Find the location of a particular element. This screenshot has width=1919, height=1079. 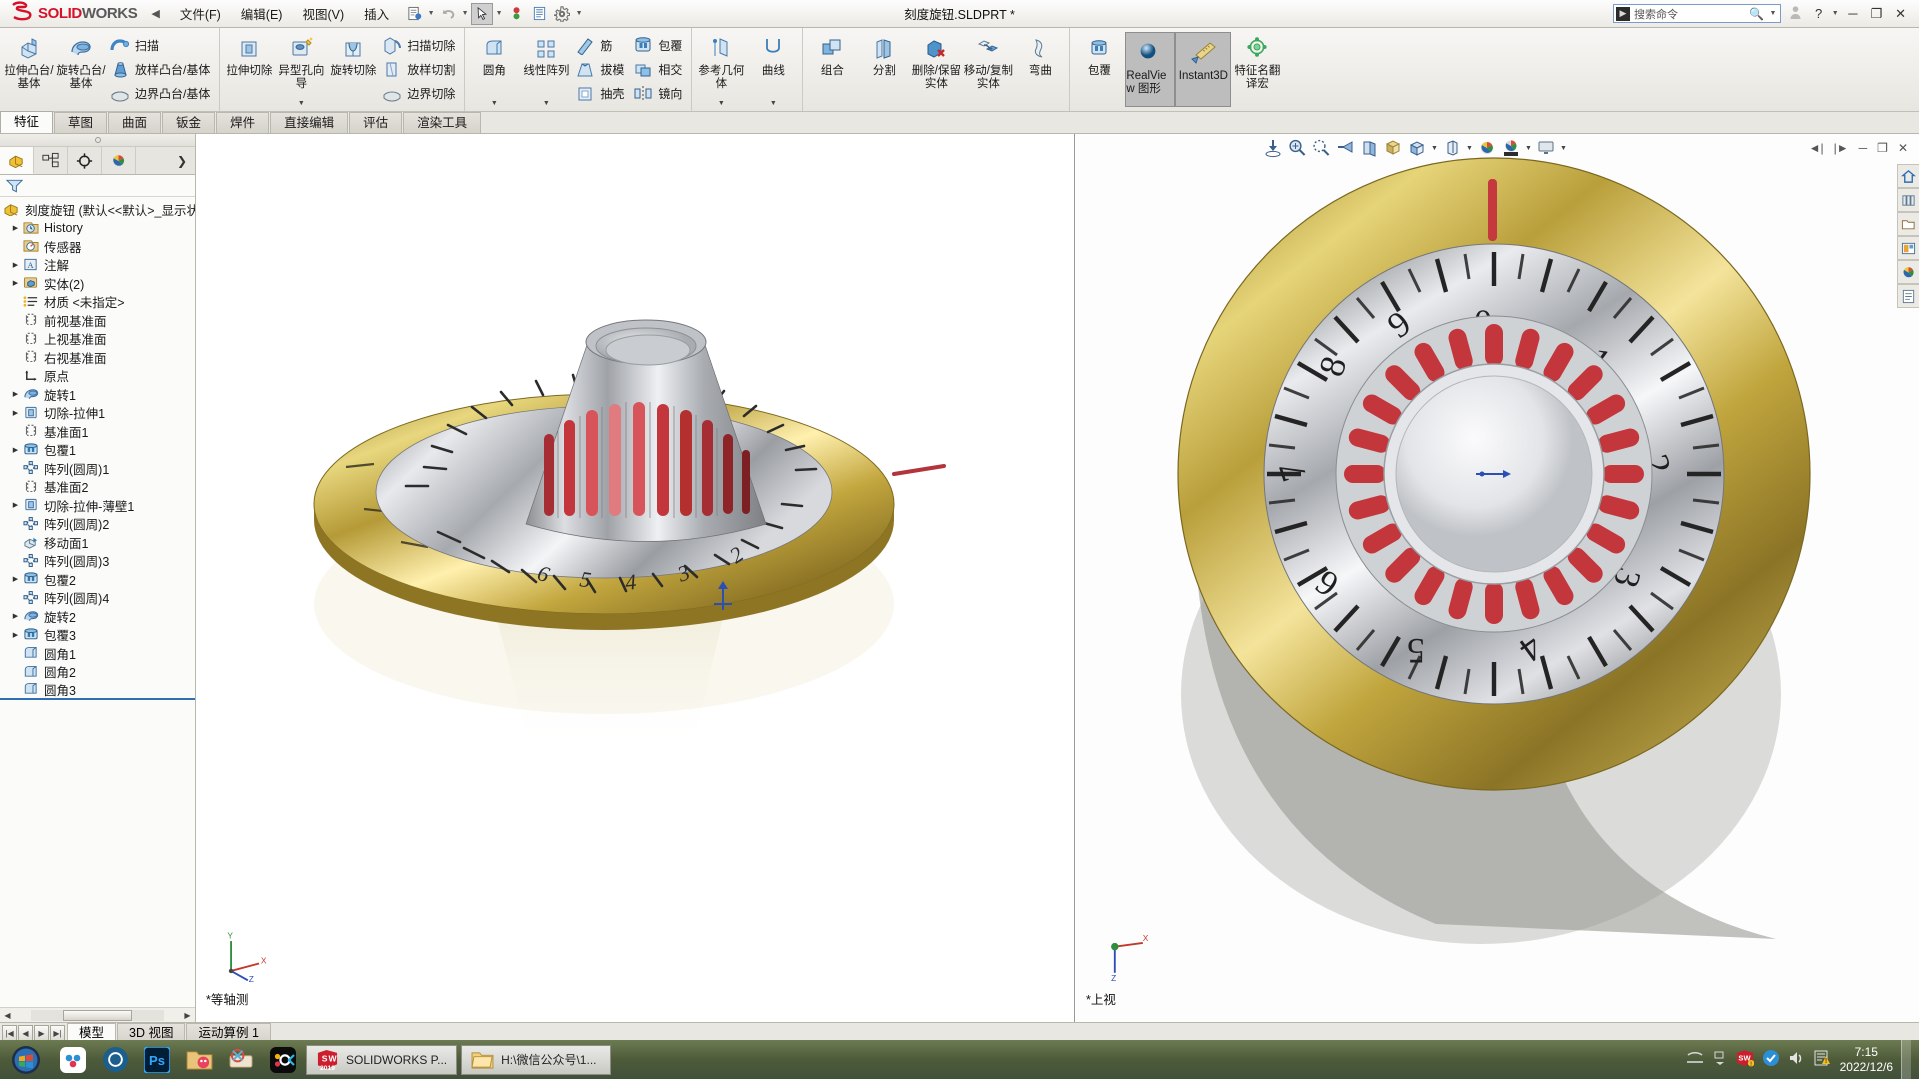

undo-icon is located at coordinates (448, 14).